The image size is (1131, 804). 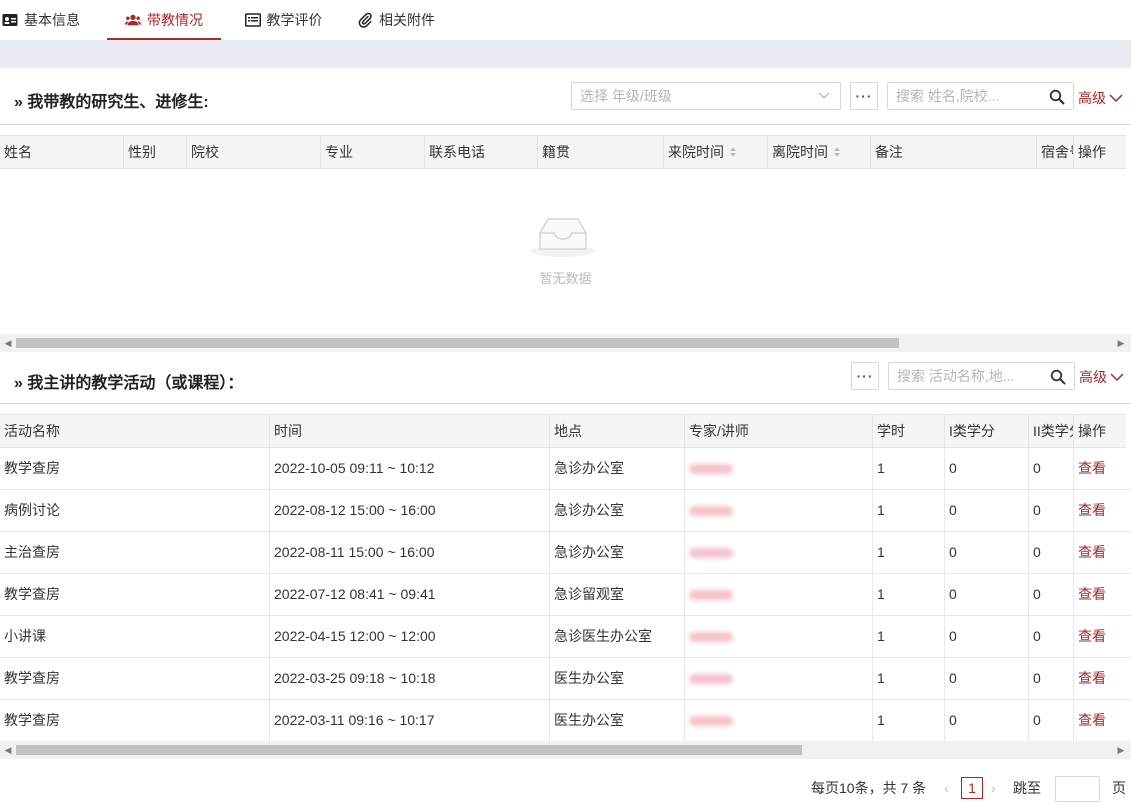 What do you see at coordinates (1092, 152) in the screenshot?
I see `column-header: 操作` at bounding box center [1092, 152].